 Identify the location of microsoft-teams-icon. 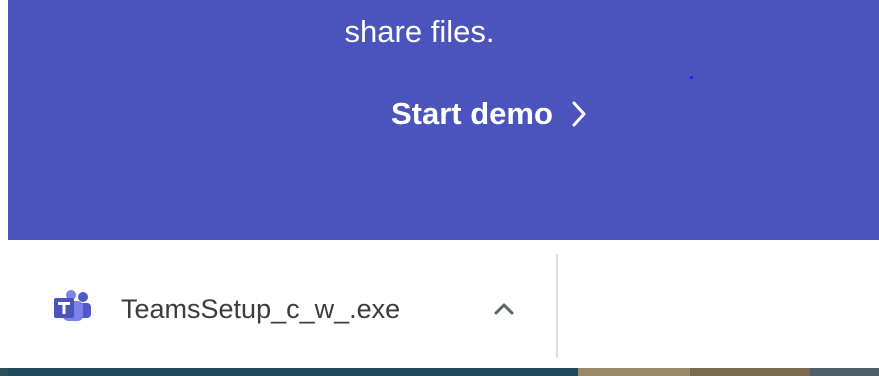
(72, 307).